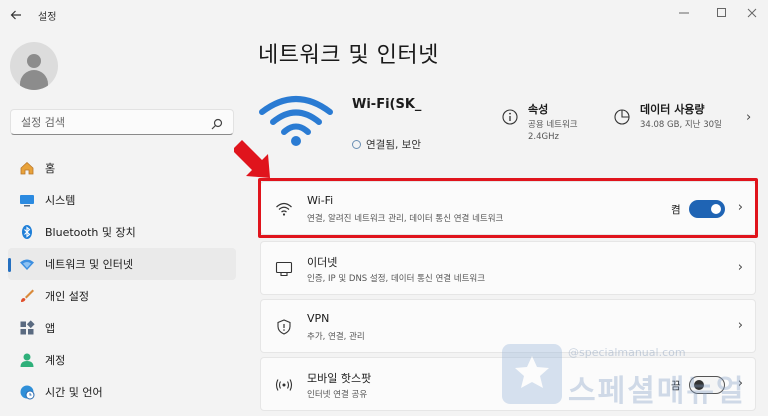 The height and width of the screenshot is (416, 768). Describe the element at coordinates (122, 200) in the screenshot. I see `sidebar-item-system: 시스템` at that location.